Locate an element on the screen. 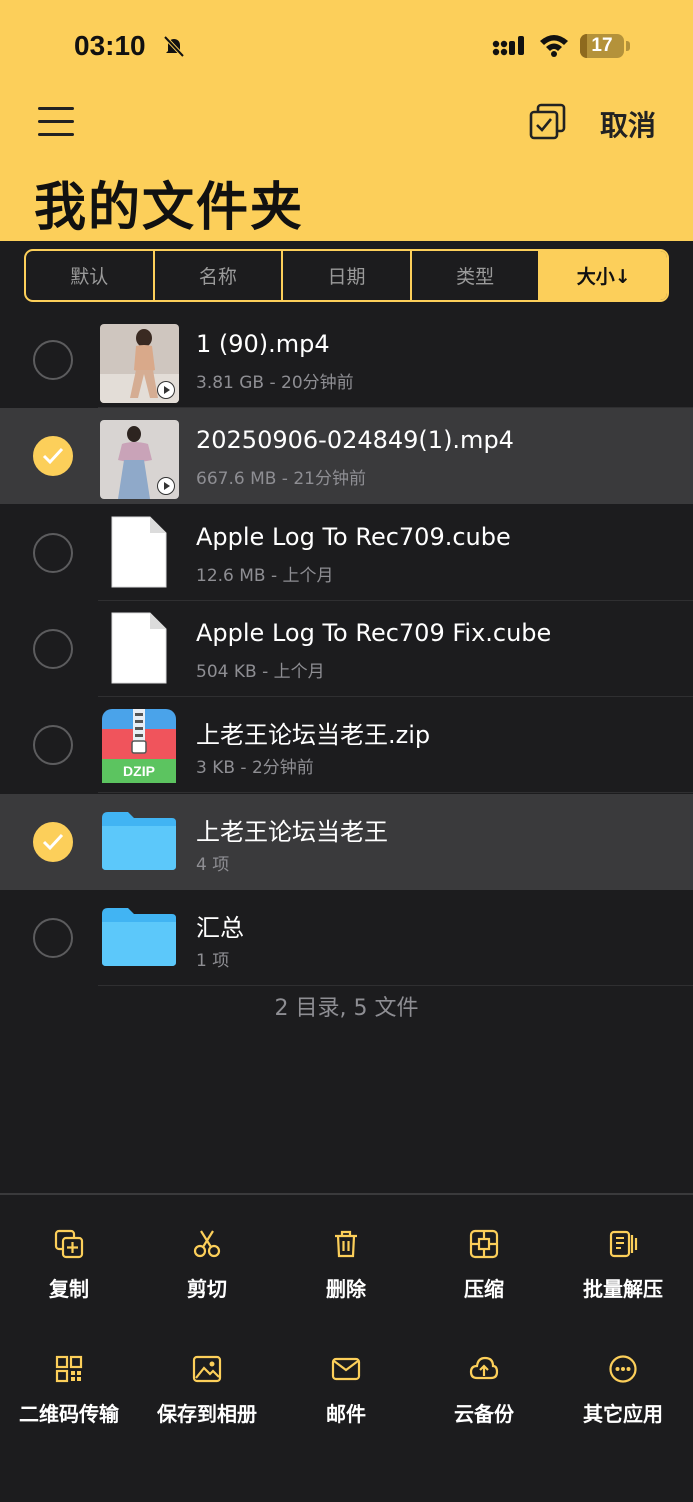 The height and width of the screenshot is (1502, 693). delete-label: 删除 is located at coordinates (346, 1289).